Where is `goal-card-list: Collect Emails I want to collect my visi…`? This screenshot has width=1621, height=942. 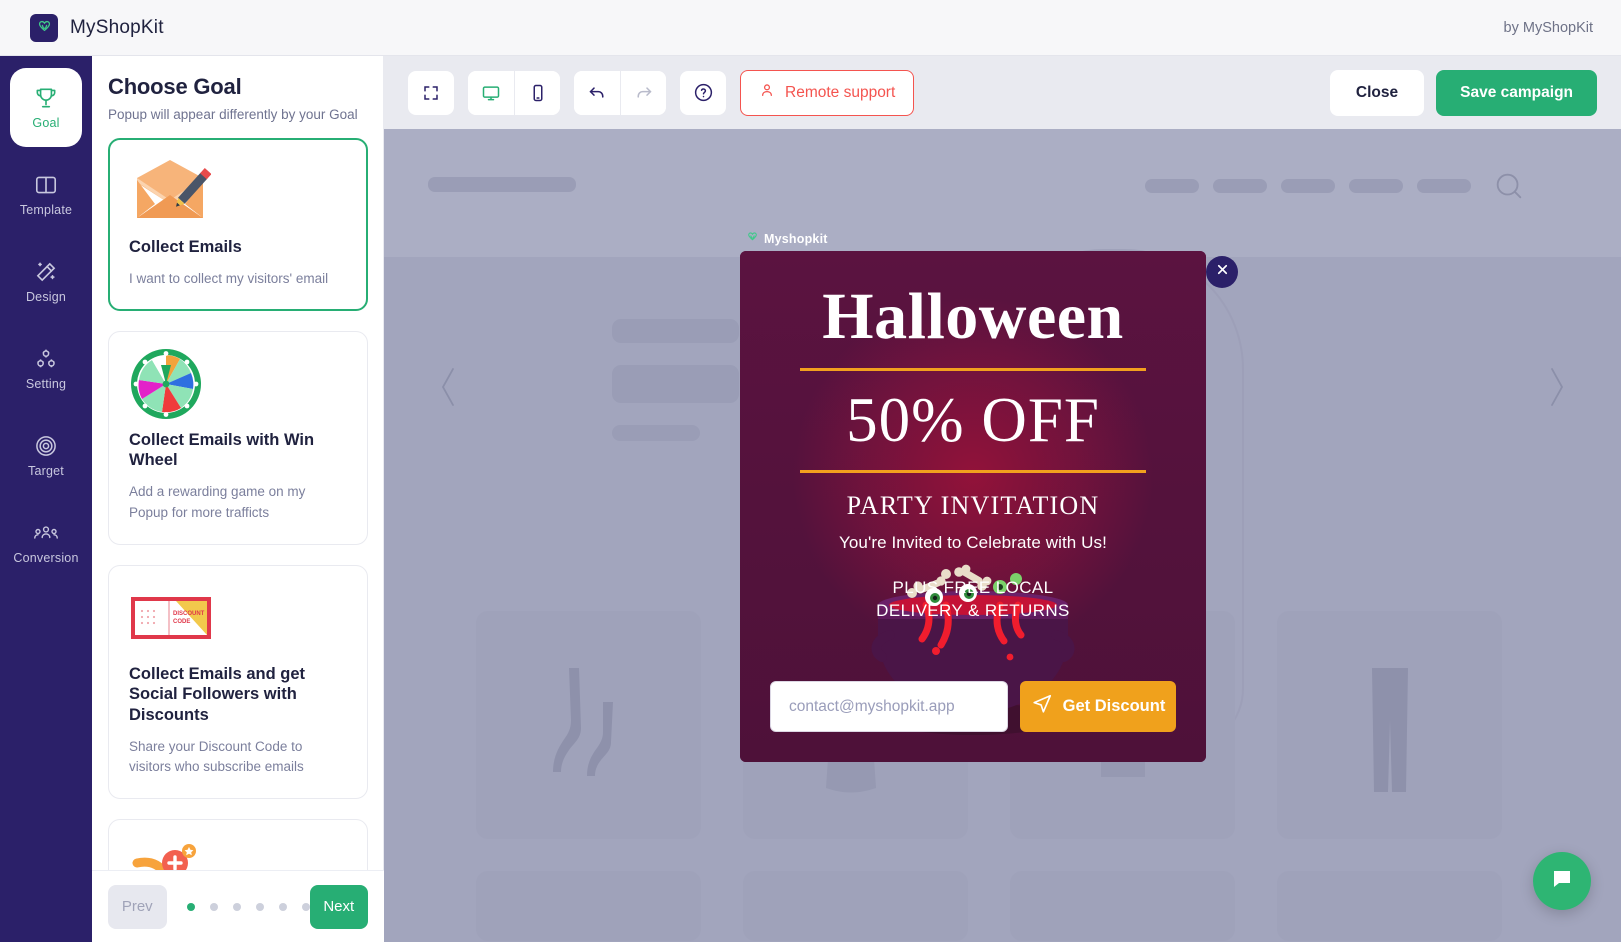
goal-card-list: Collect Emails I want to collect my visi… is located at coordinates (238, 520).